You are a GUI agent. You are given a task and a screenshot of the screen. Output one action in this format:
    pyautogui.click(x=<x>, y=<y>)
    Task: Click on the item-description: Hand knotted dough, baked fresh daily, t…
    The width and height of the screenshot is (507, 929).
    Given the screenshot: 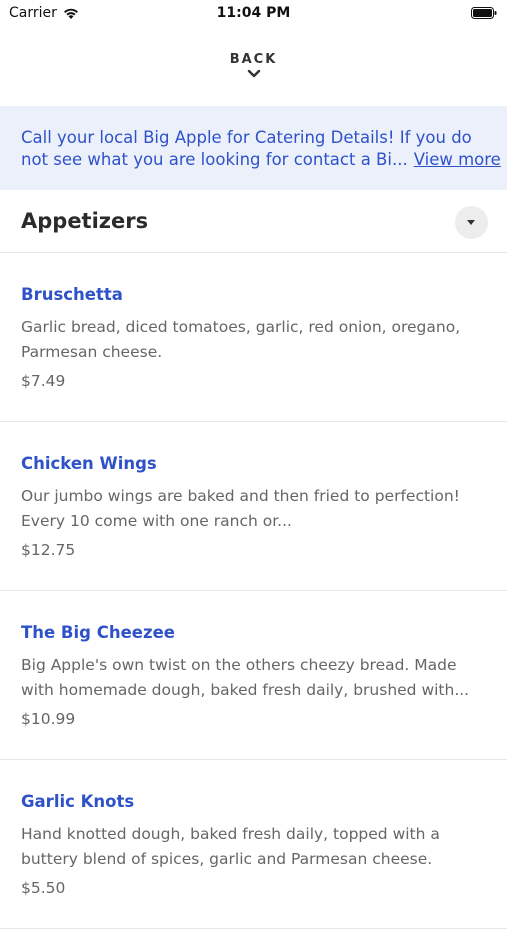 What is the action you would take?
    pyautogui.click(x=256, y=847)
    